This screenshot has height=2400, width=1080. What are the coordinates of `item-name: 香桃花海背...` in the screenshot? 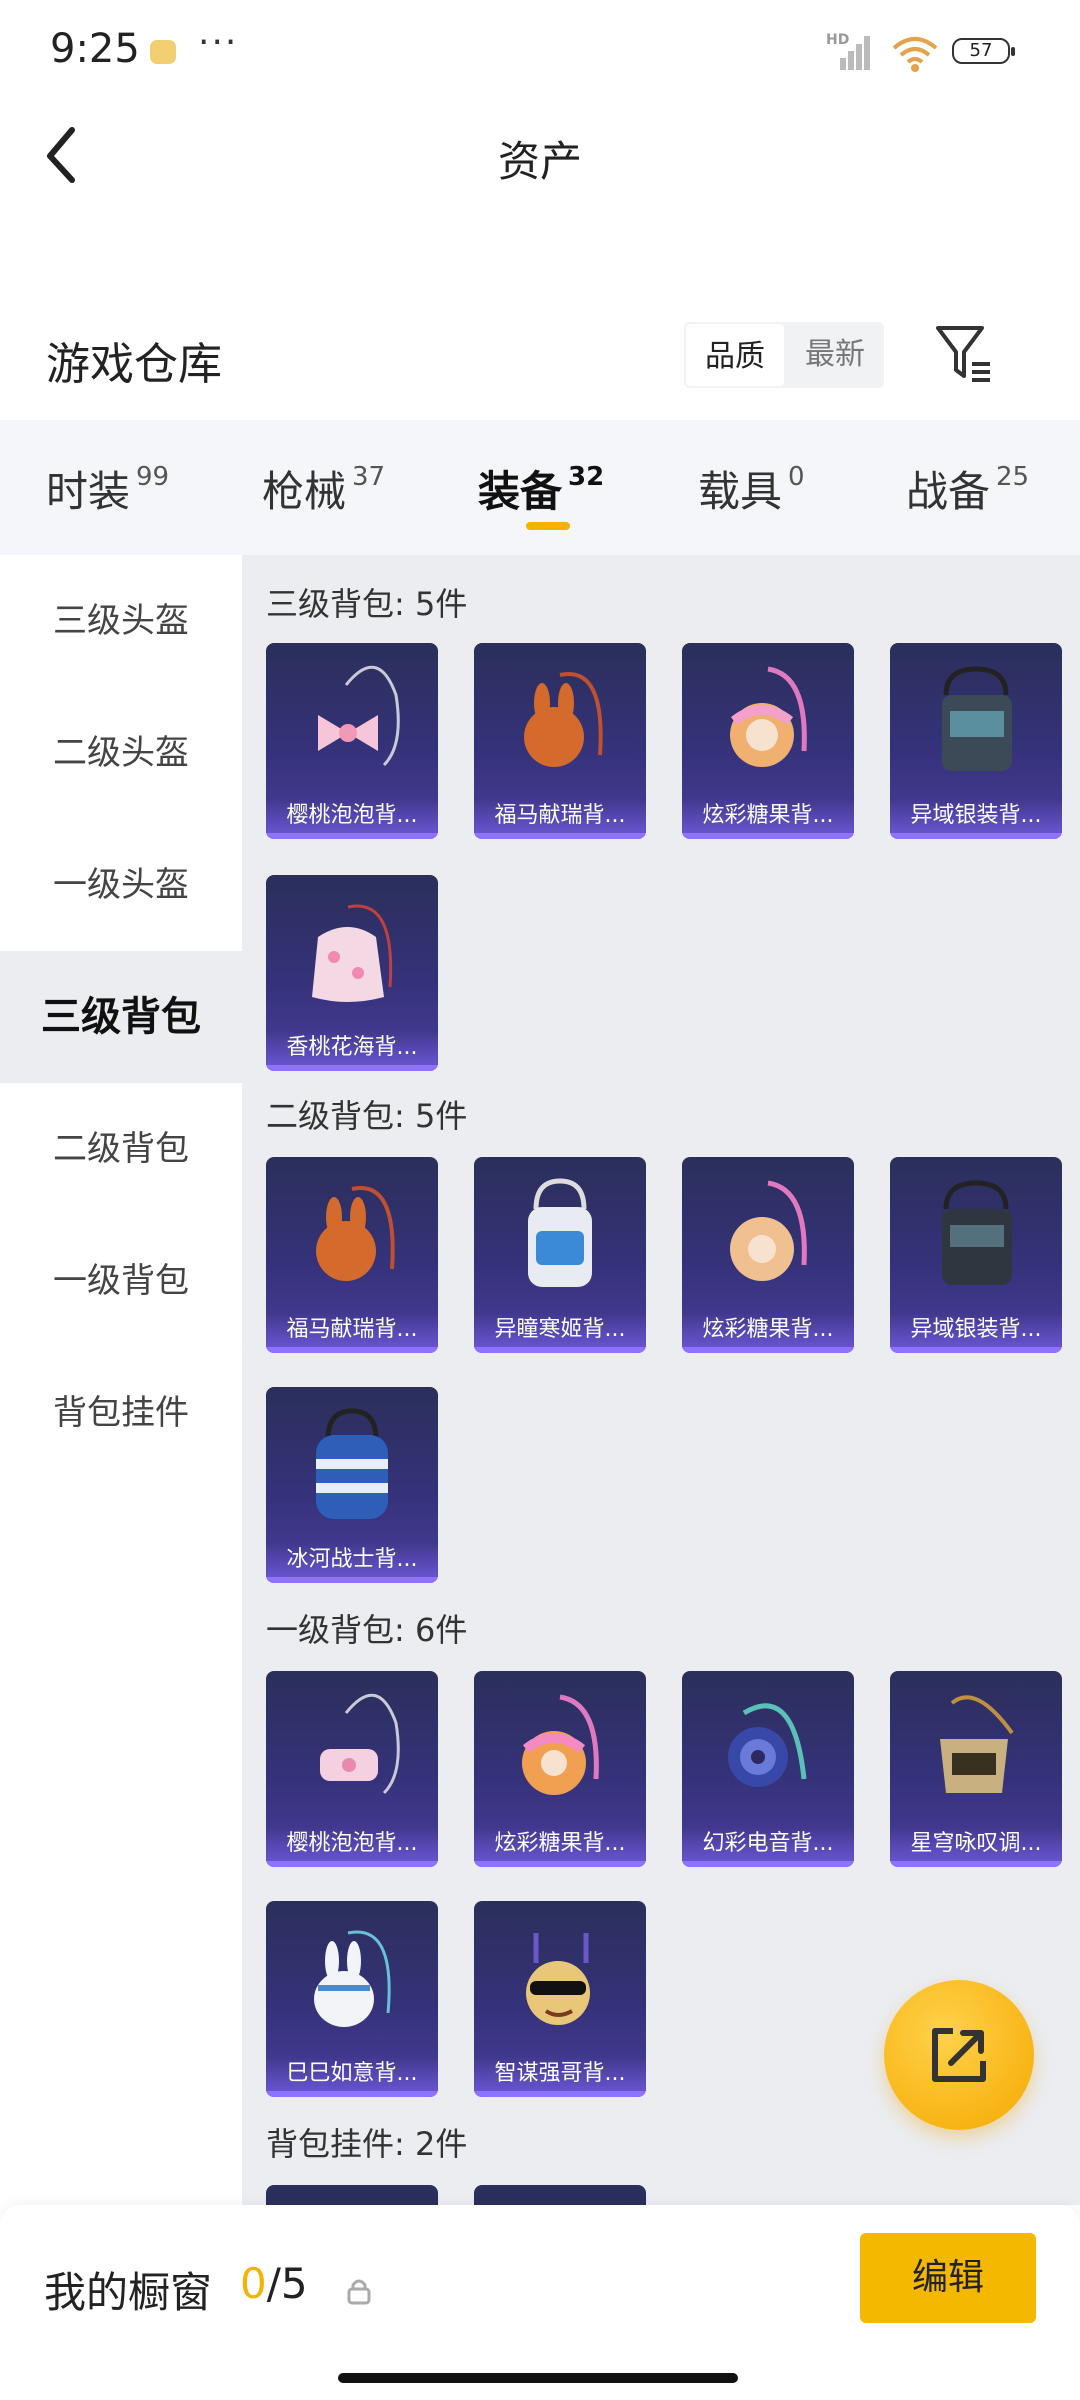 It's located at (352, 1047).